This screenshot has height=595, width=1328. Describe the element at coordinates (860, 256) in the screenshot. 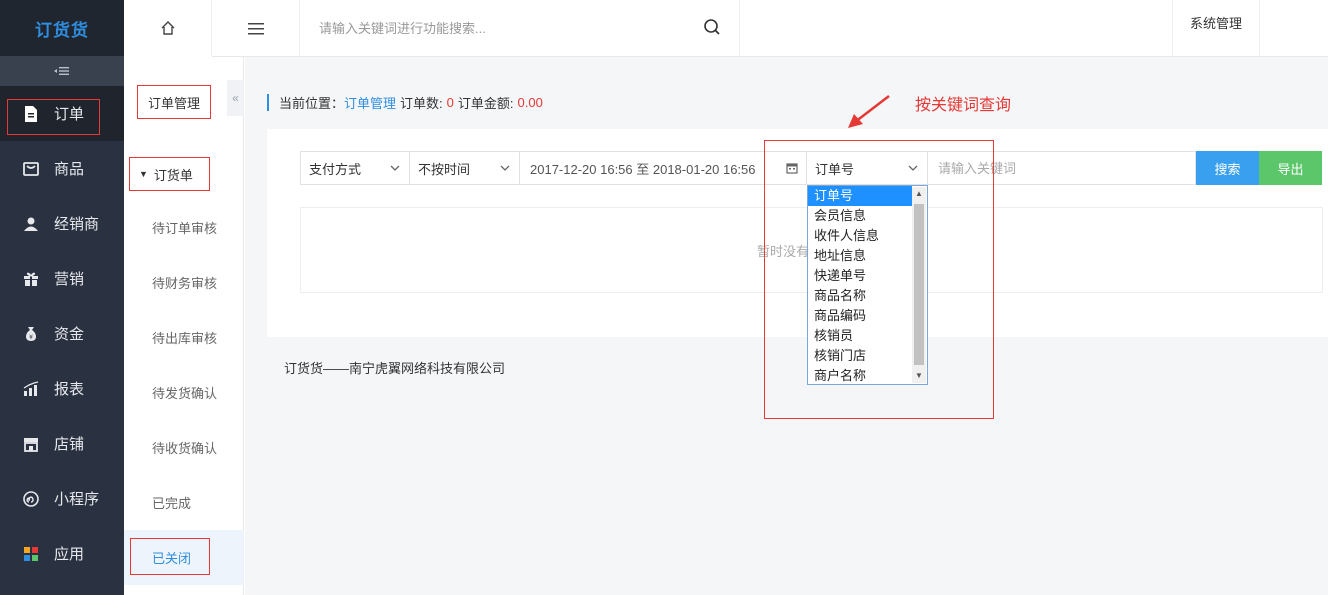

I see `dropdown-option: 地址信息` at that location.